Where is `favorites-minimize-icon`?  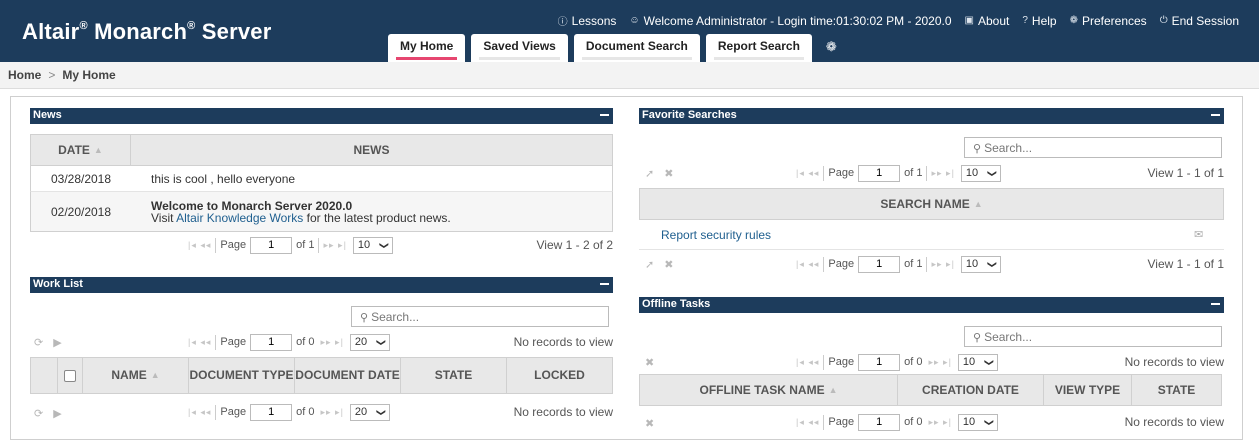
favorites-minimize-icon is located at coordinates (1215, 115).